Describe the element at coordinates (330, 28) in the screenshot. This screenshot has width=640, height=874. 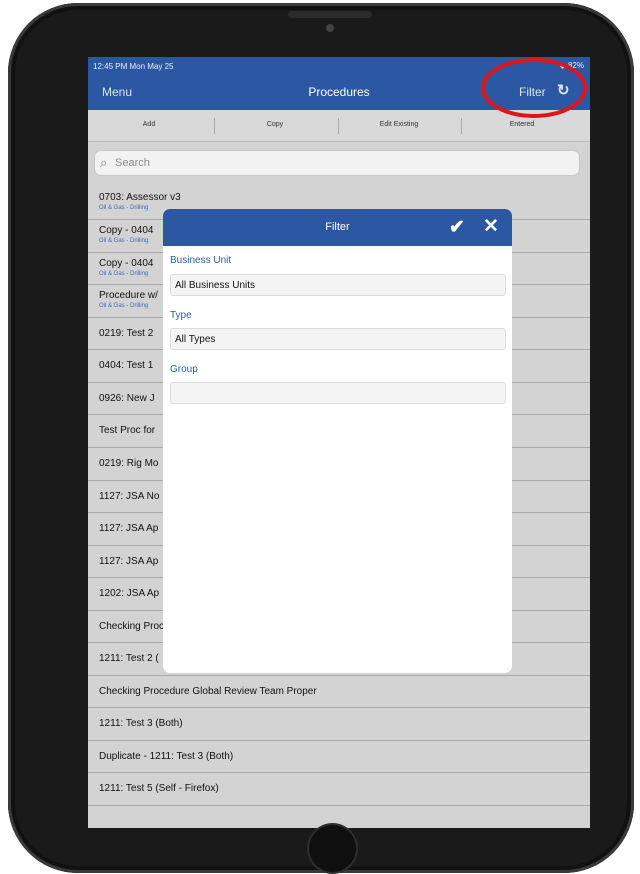
I see `front-camera` at that location.